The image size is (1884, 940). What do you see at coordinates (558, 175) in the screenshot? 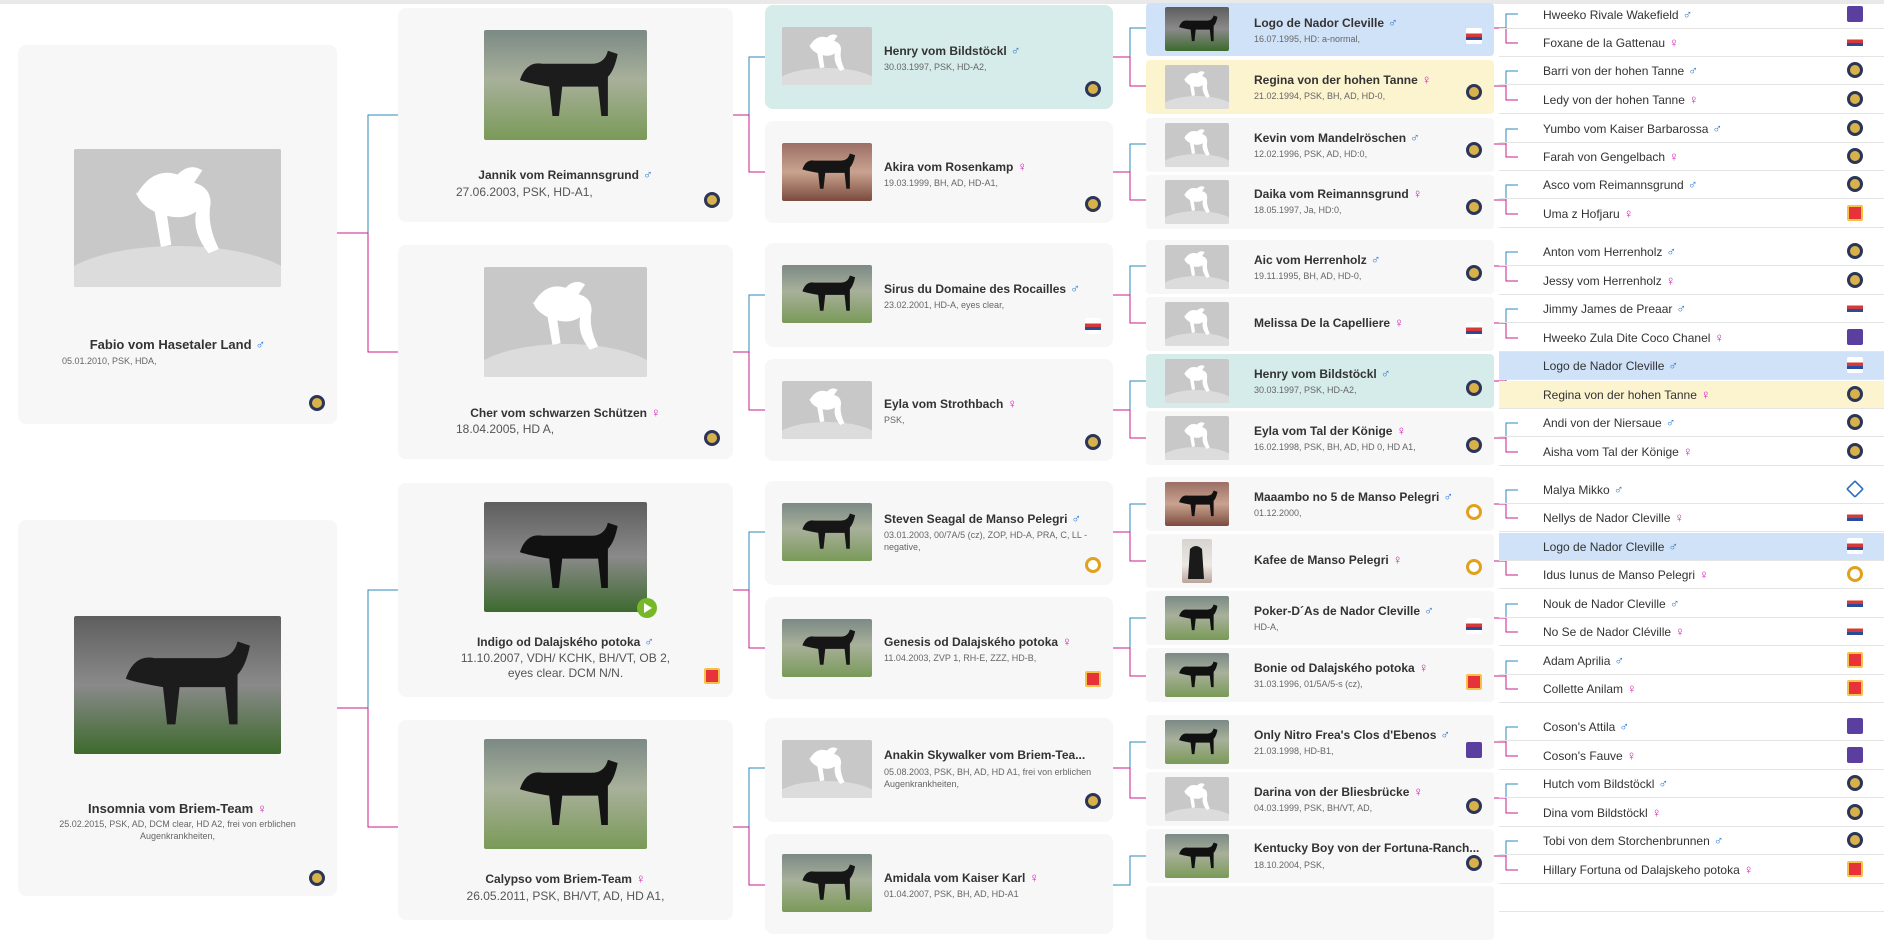
I see `dog-name: Jannik vom Reimannsgrund` at bounding box center [558, 175].